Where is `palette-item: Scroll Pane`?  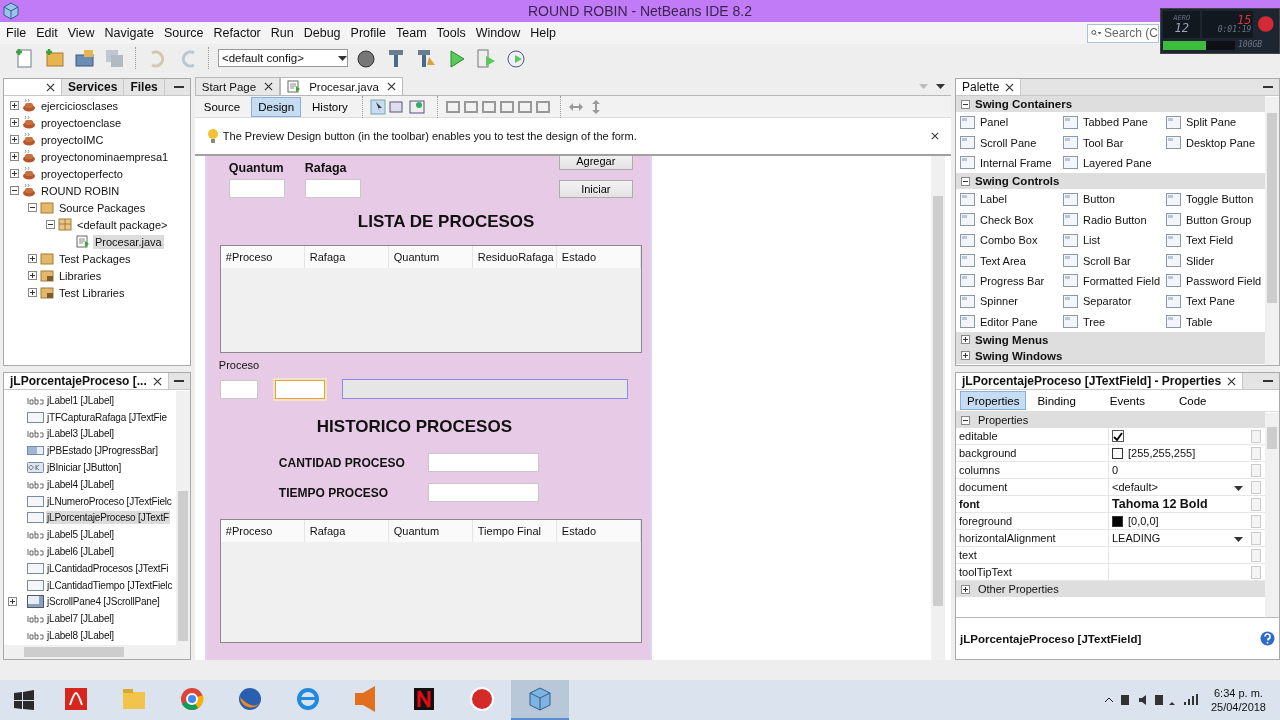
palette-item: Scroll Pane is located at coordinates (1011, 142).